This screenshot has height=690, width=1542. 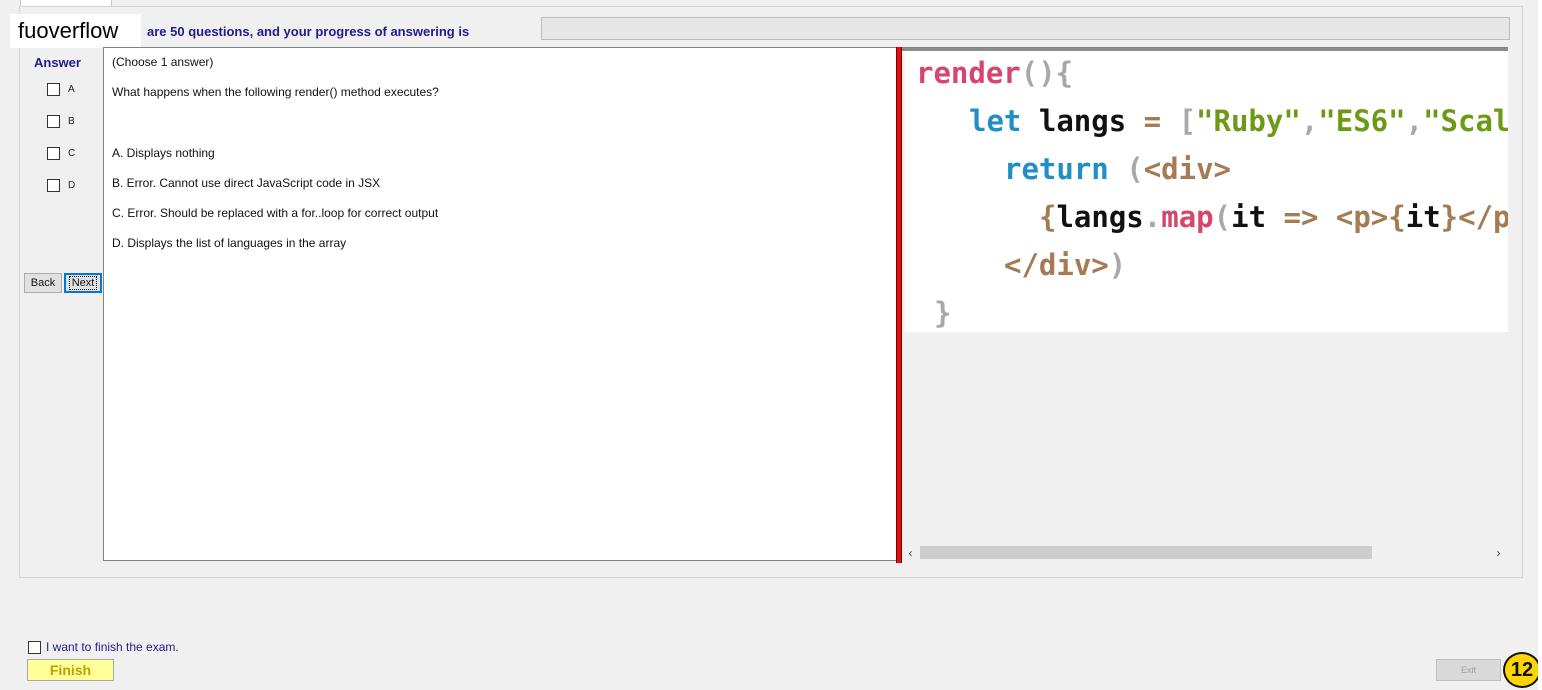 What do you see at coordinates (61, 153) in the screenshot?
I see `answer-option-c: C` at bounding box center [61, 153].